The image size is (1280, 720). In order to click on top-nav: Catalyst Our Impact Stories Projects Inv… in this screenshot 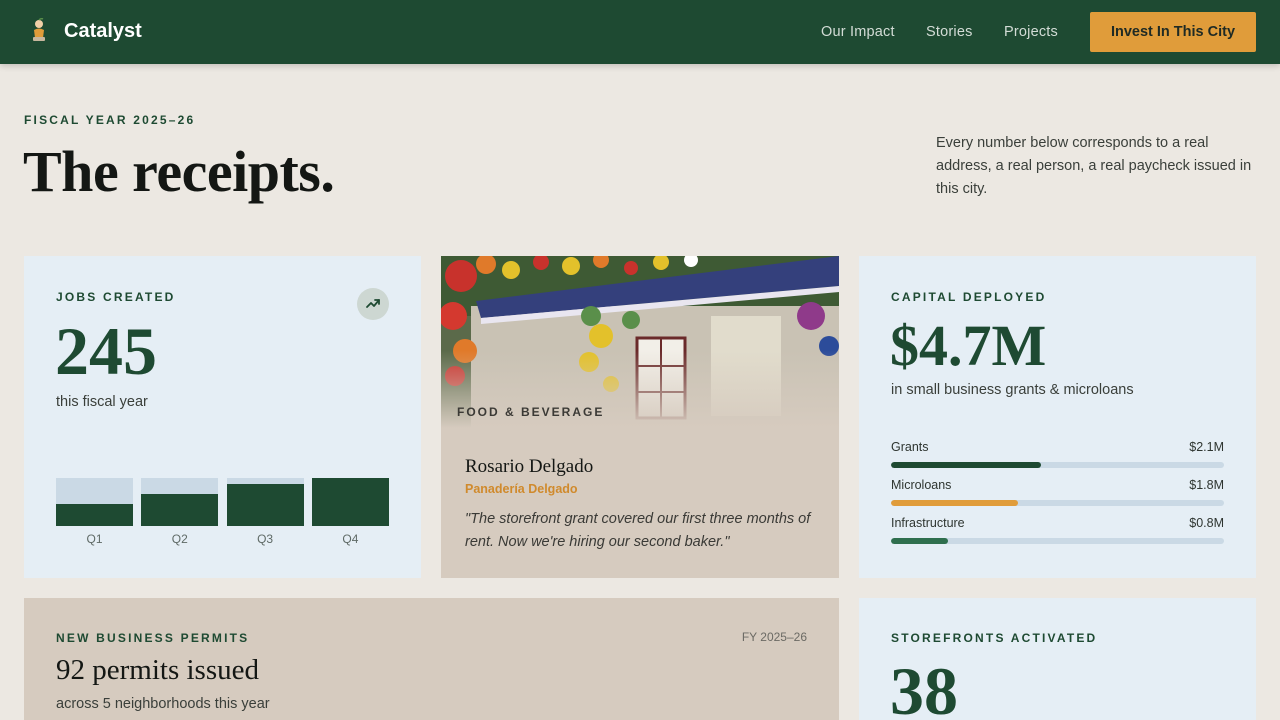, I will do `click(640, 32)`.